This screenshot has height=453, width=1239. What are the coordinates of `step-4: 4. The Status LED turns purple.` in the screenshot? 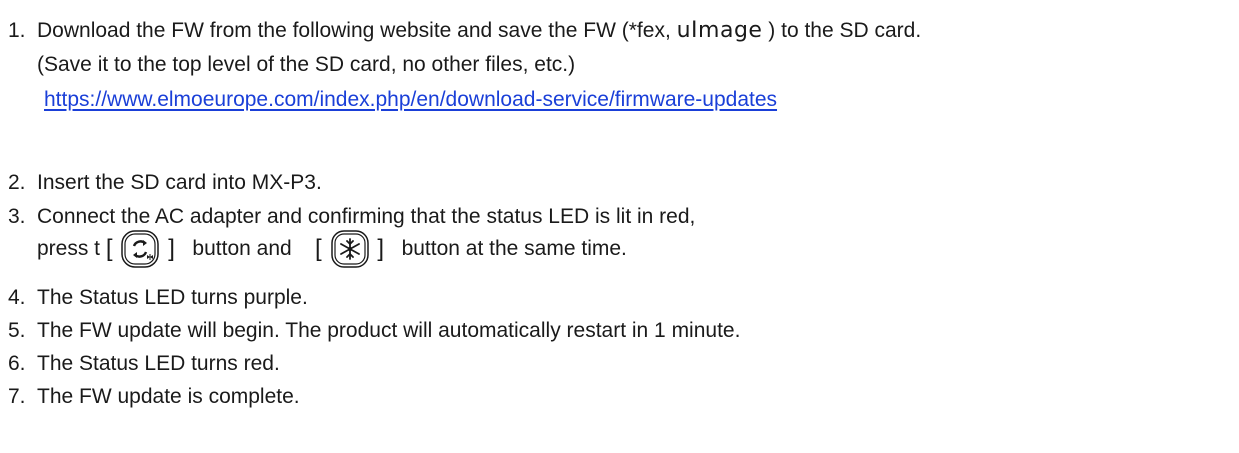 It's located at (158, 298).